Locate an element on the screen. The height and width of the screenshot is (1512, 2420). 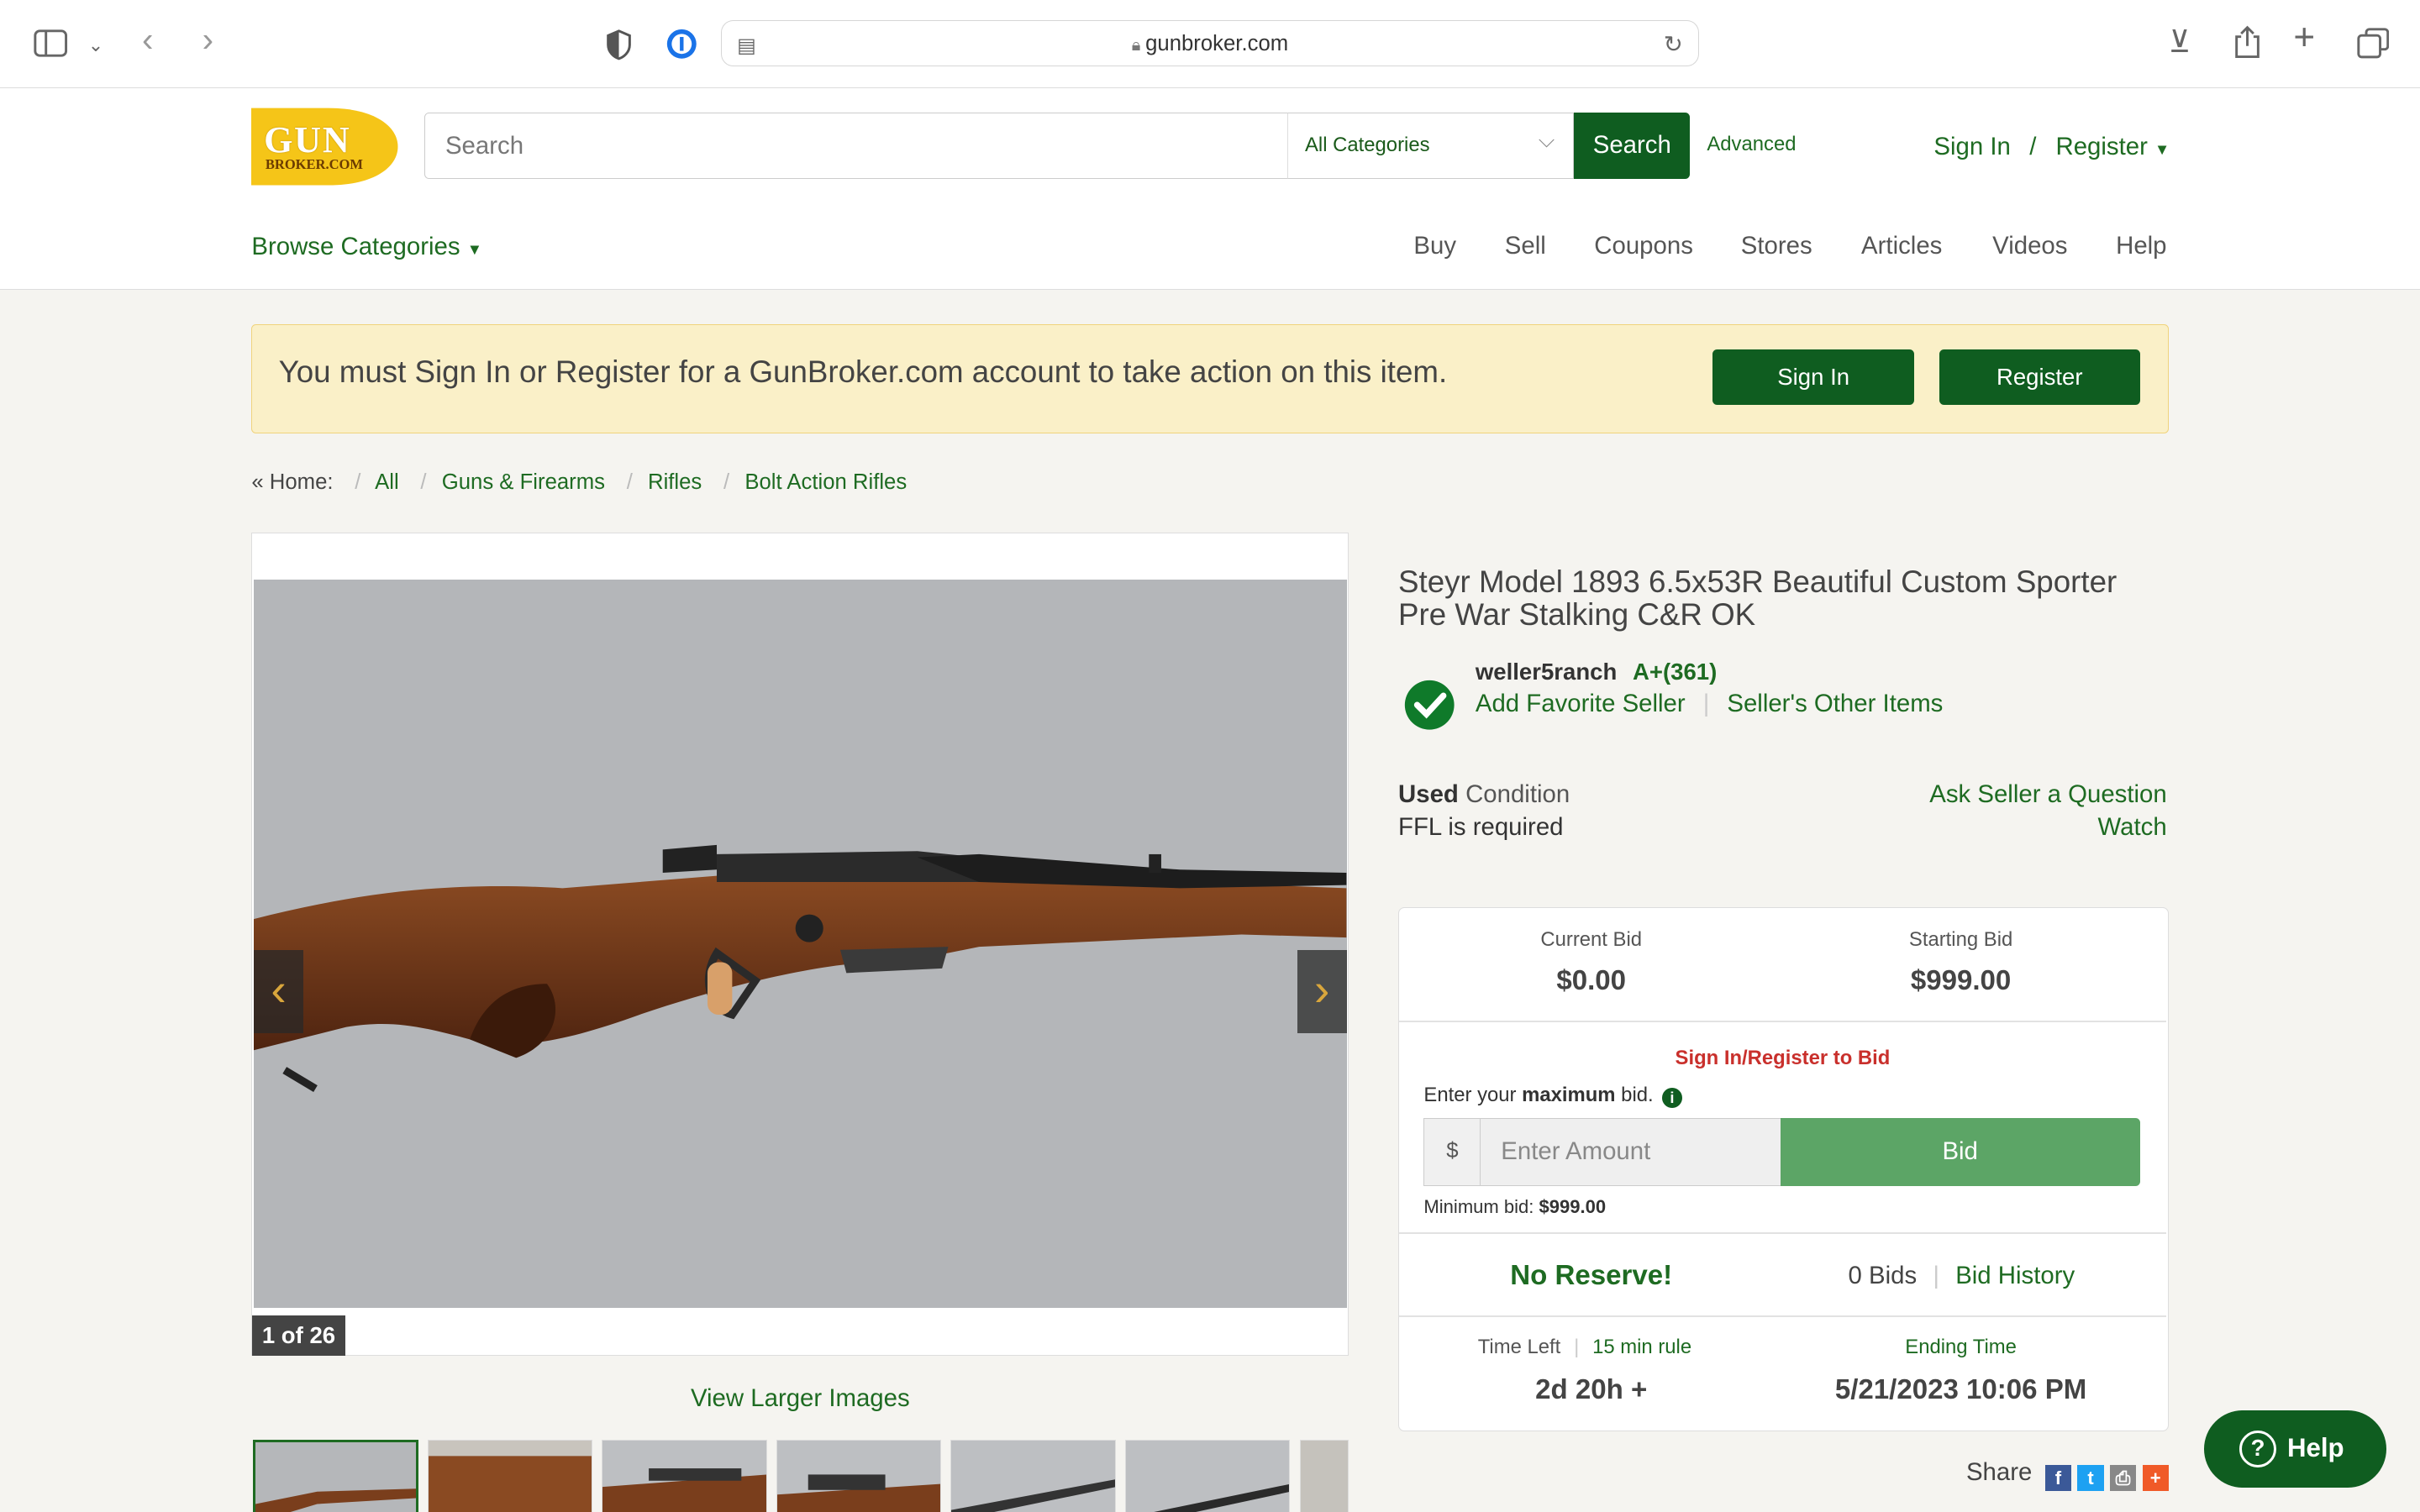
watch-link: Watch is located at coordinates (2132, 827).